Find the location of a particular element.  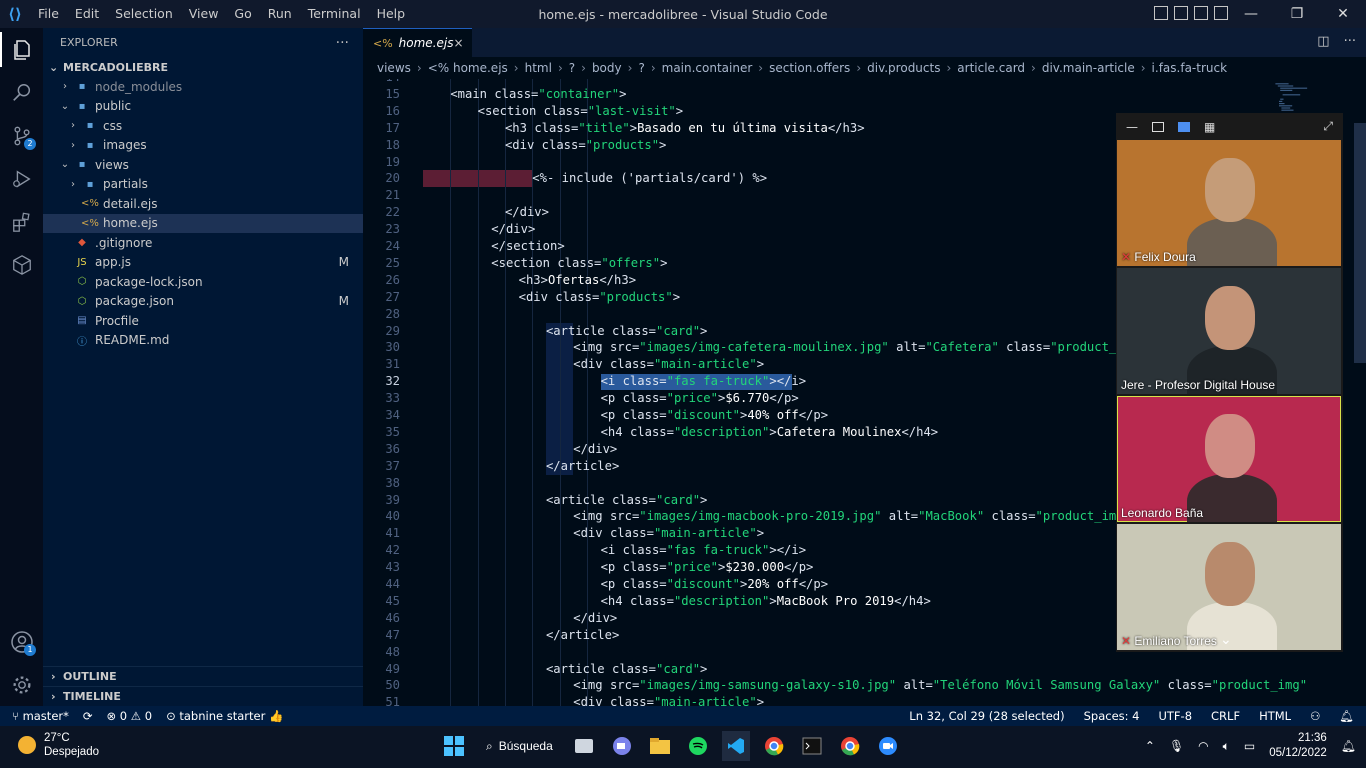

tree-item-procfile: ▤ Procfile is located at coordinates (203, 321).